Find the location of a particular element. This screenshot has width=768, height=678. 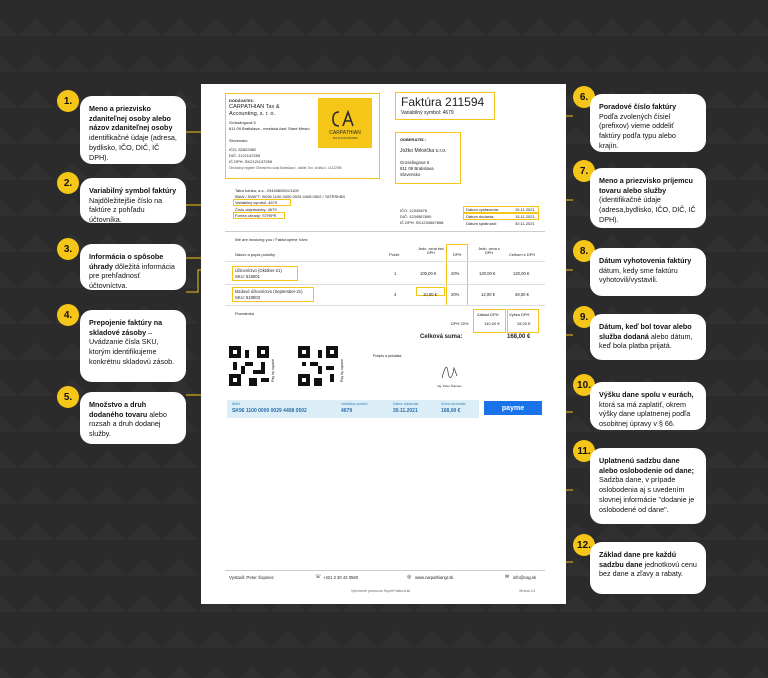

row-2-vat: 20% is located at coordinates (455, 294).